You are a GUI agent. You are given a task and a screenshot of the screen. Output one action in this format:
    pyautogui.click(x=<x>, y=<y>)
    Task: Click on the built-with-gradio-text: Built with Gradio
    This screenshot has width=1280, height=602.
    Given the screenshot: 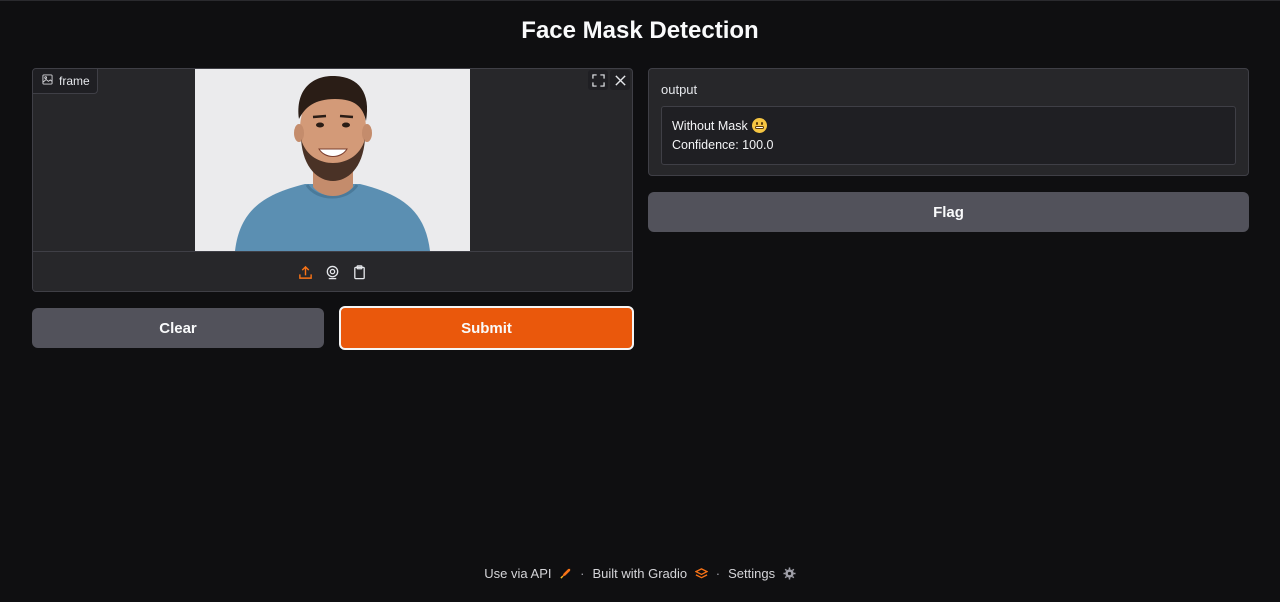 What is the action you would take?
    pyautogui.click(x=640, y=573)
    